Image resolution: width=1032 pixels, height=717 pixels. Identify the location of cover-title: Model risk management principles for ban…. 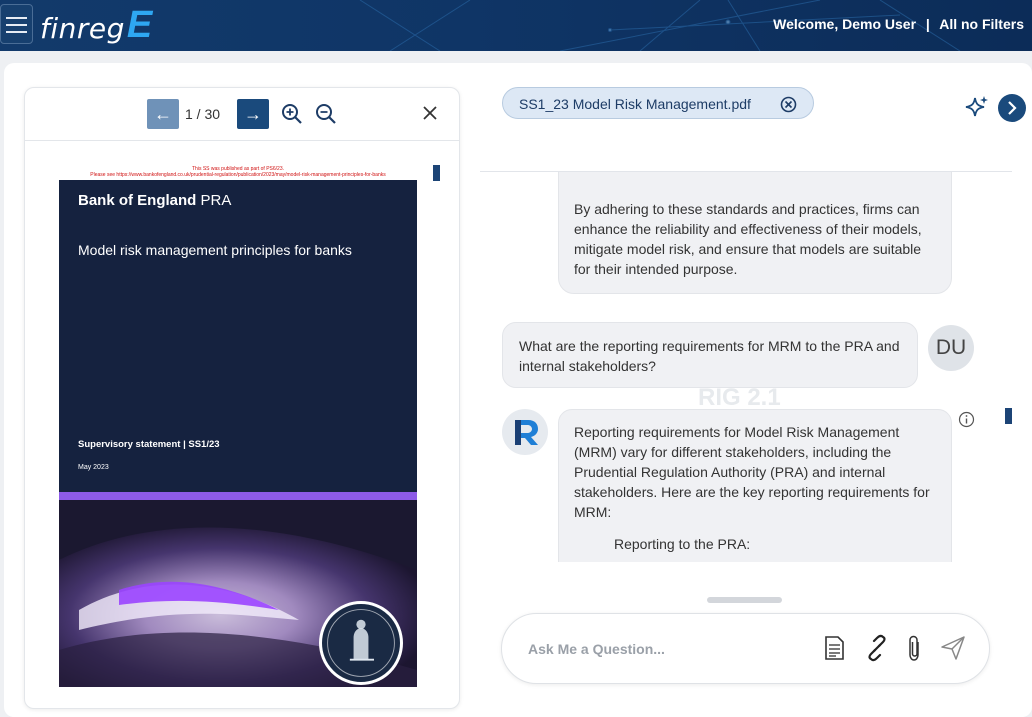
(215, 250).